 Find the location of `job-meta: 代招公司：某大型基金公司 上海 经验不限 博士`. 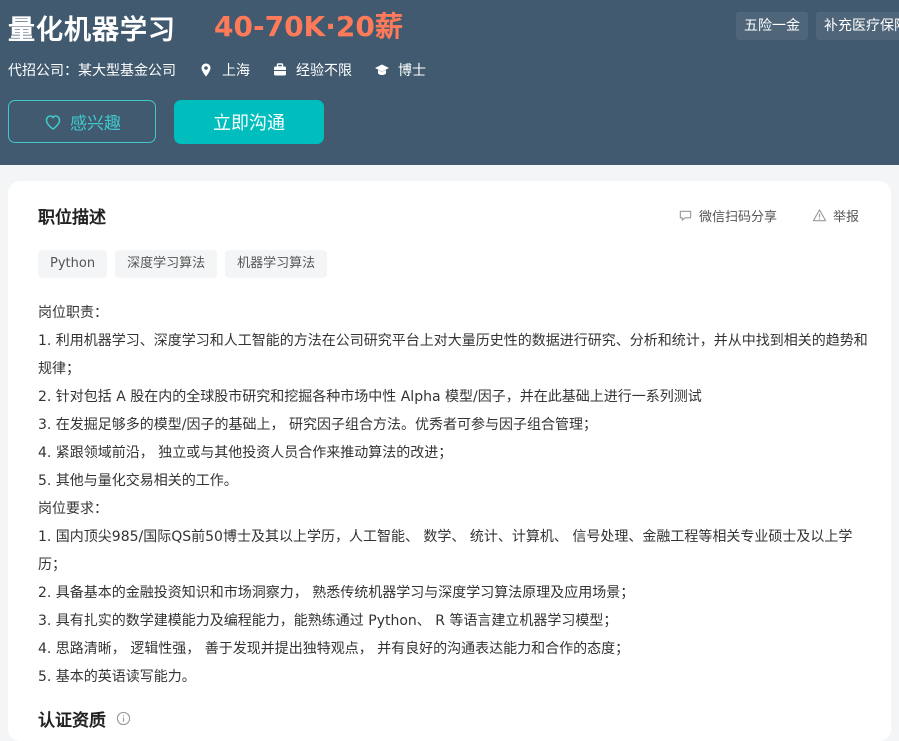

job-meta: 代招公司：某大型基金公司 上海 经验不限 博士 is located at coordinates (228, 70).